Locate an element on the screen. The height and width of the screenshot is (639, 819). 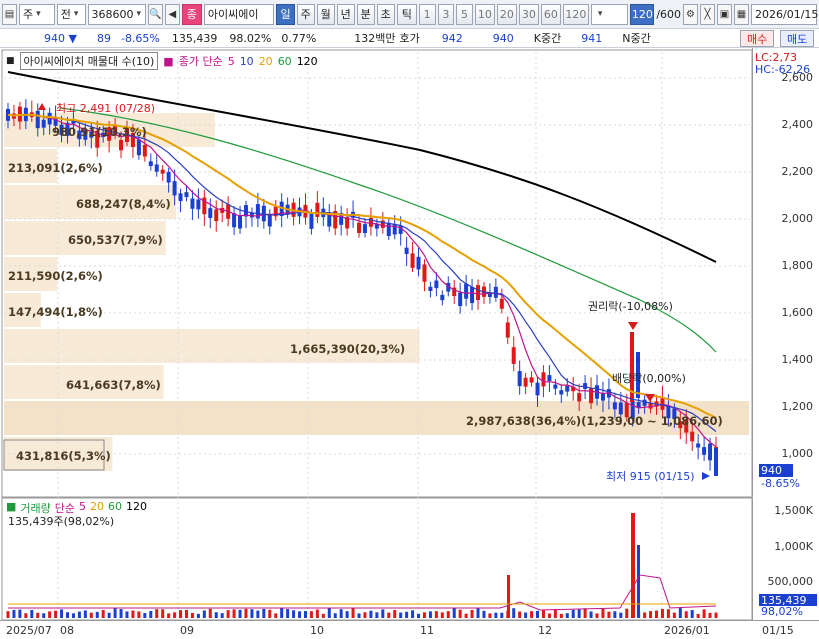
interval-1: 1 is located at coordinates (427, 14).